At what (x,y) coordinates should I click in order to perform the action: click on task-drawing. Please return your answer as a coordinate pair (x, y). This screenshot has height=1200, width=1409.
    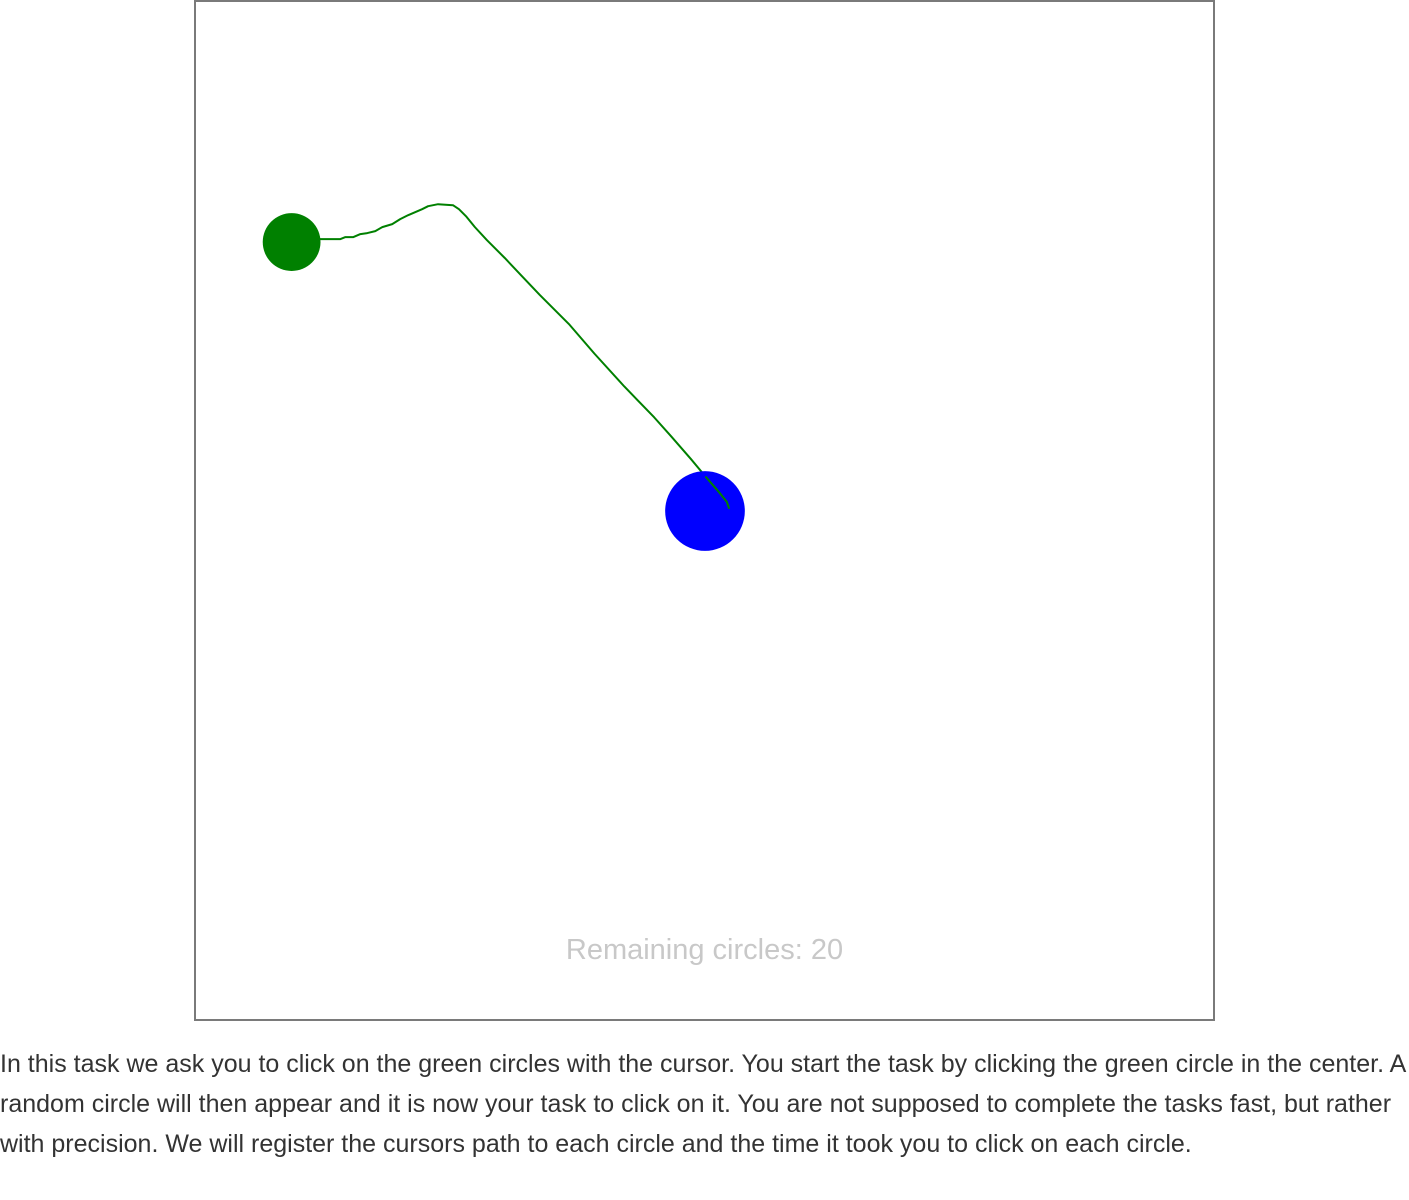
    Looking at the image, I should click on (503, 377).